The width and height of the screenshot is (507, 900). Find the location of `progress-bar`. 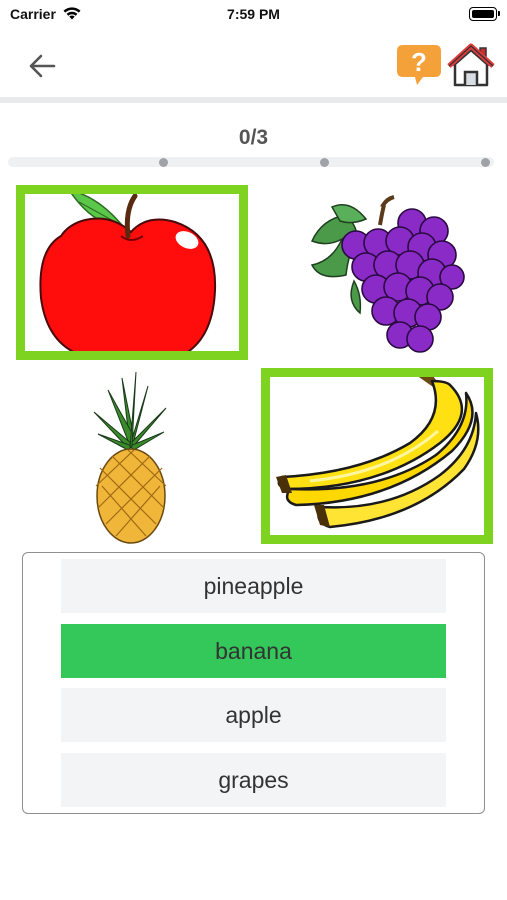

progress-bar is located at coordinates (251, 162).